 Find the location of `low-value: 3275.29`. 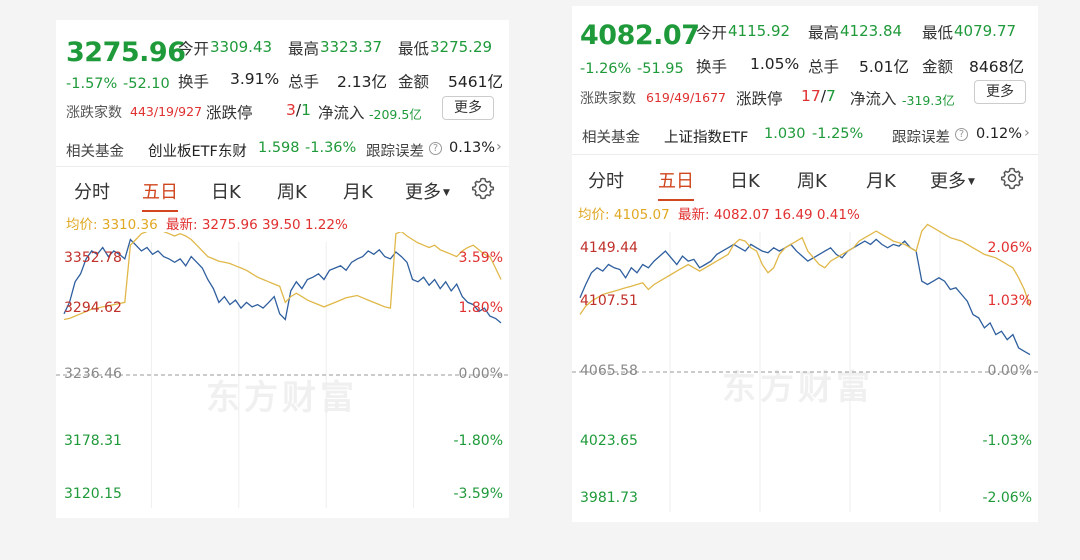

low-value: 3275.29 is located at coordinates (461, 47).